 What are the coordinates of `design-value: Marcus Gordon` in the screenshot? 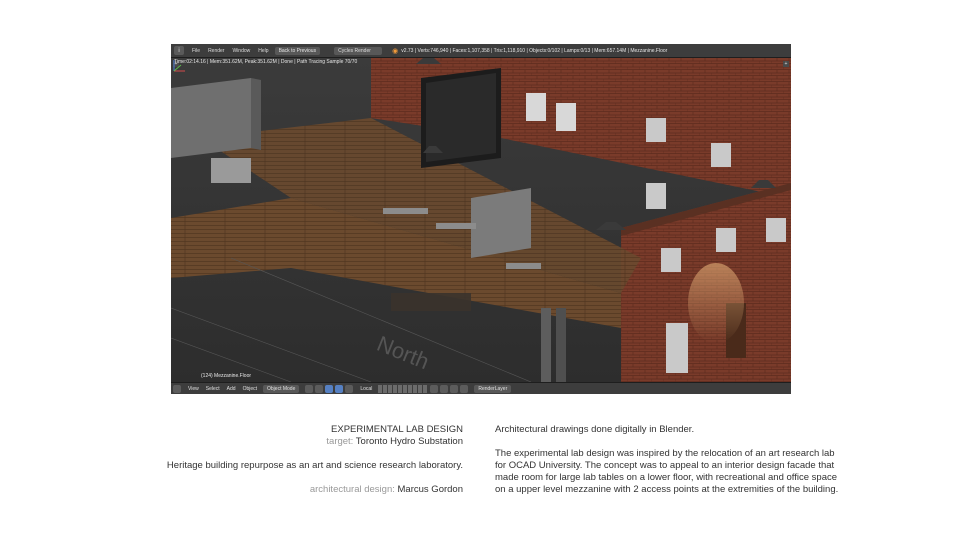 It's located at (430, 489).